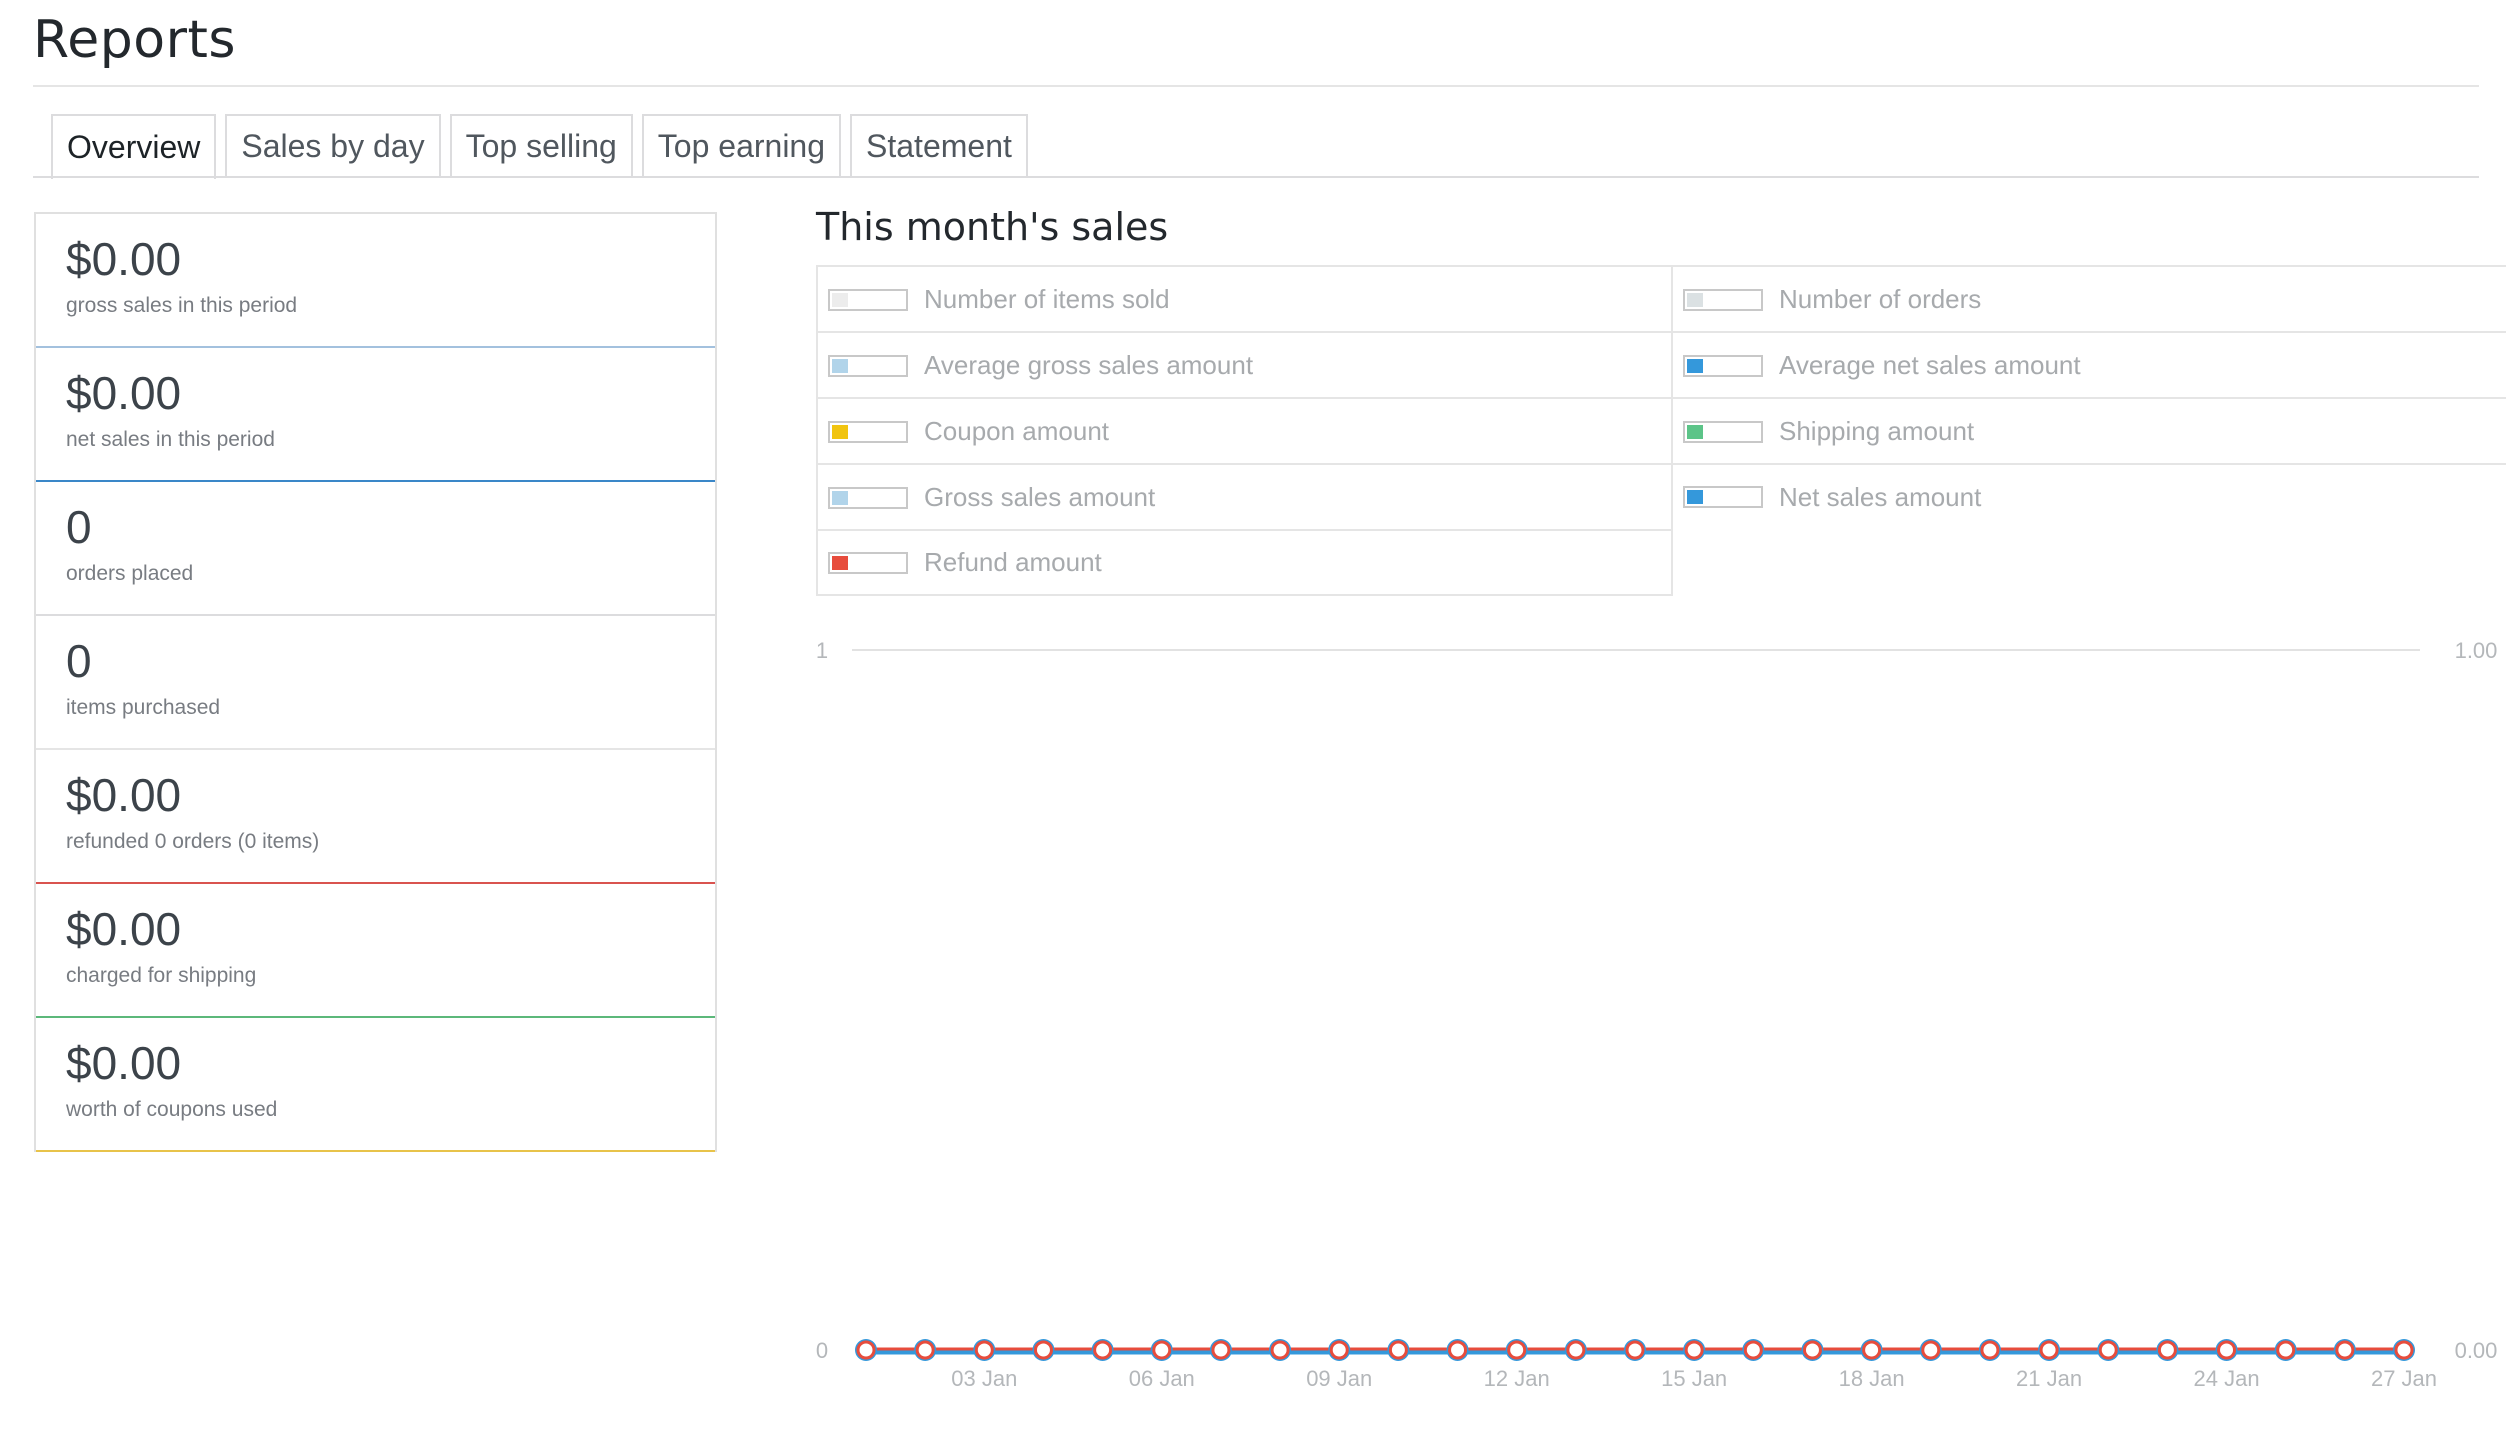 This screenshot has width=2506, height=1444. Describe the element at coordinates (992, 227) in the screenshot. I see `chart-title: This month's sales` at that location.